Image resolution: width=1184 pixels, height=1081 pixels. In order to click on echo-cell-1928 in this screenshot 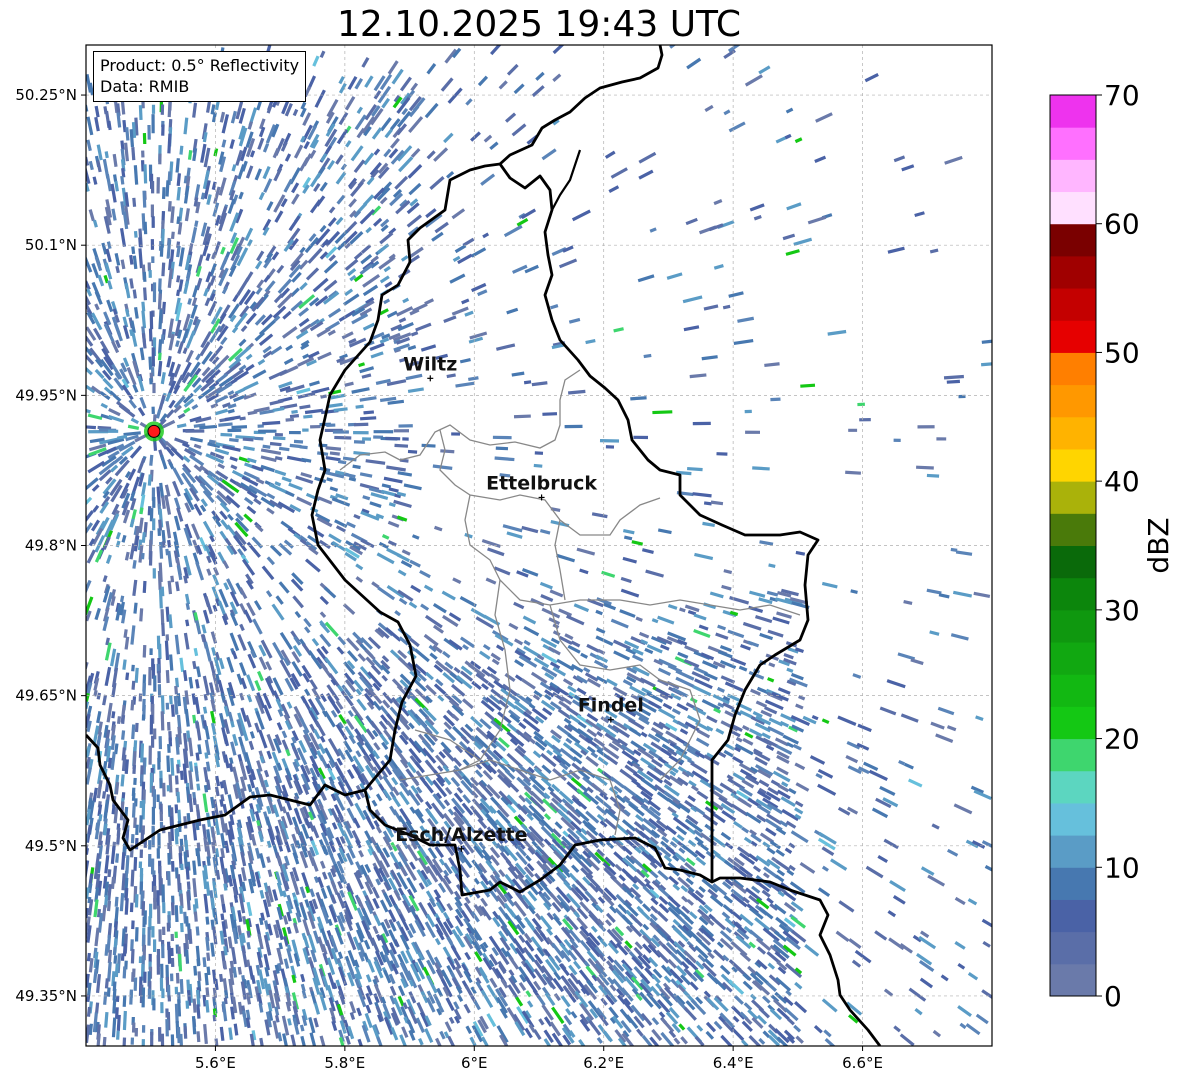, I will do `click(150, 676)`.